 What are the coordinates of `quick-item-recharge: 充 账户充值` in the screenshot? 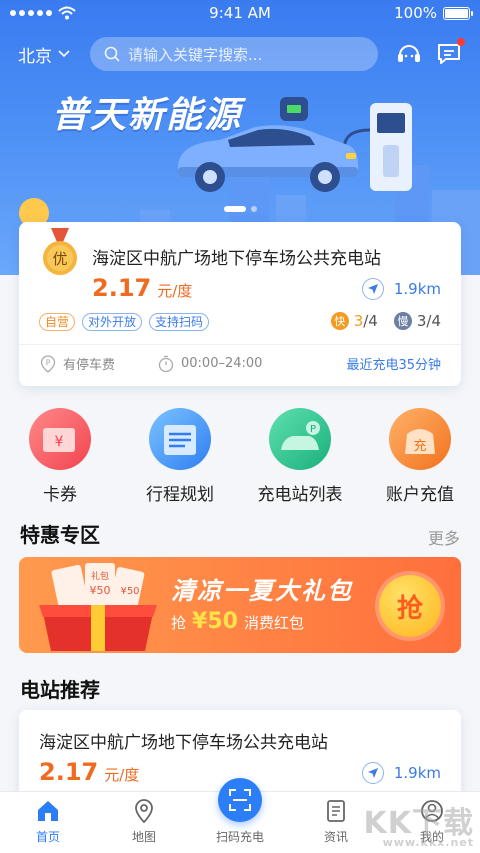 It's located at (420, 456).